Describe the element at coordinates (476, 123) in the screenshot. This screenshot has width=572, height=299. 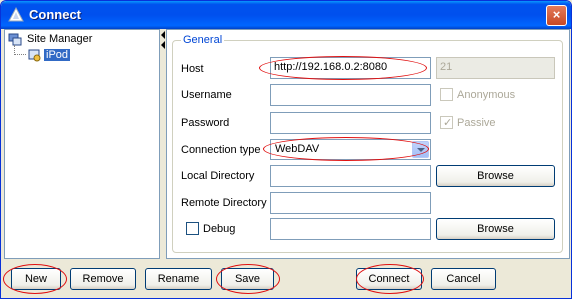
I see `passive-label: Passive` at that location.